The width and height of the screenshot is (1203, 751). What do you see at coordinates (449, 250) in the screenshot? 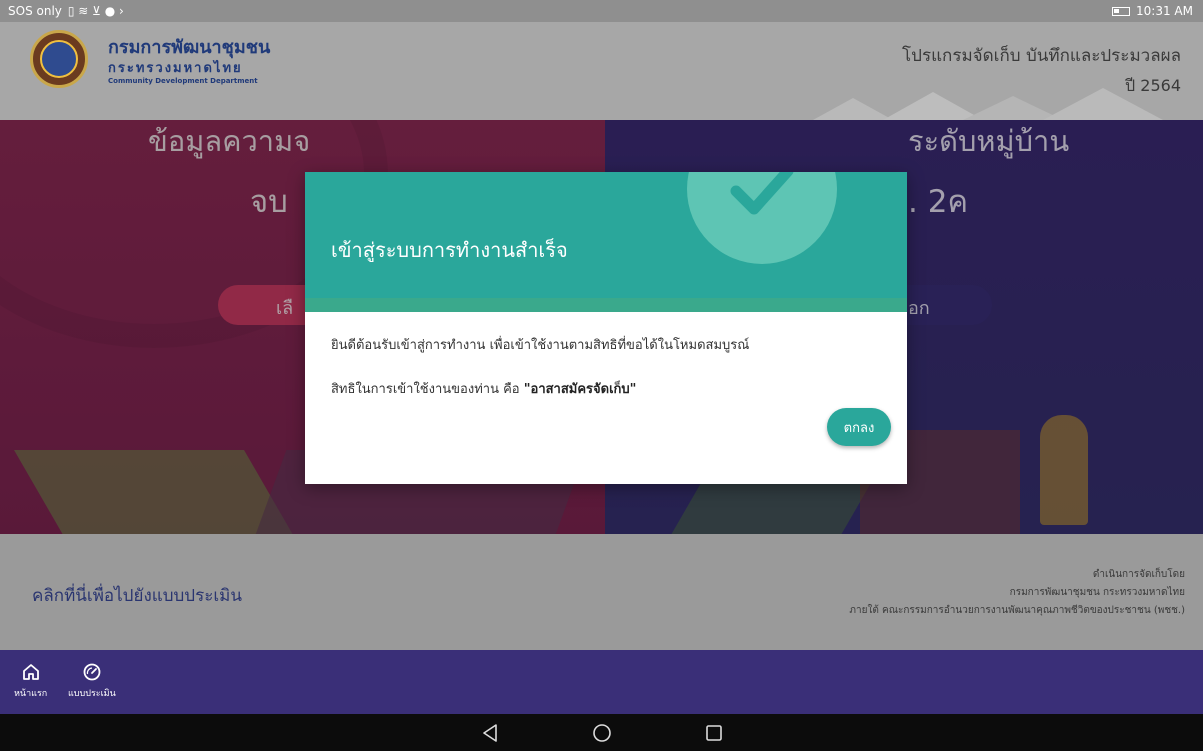
I see `dialog-title: เข้าสู่ระบบการทำงานสำเร็จ` at bounding box center [449, 250].